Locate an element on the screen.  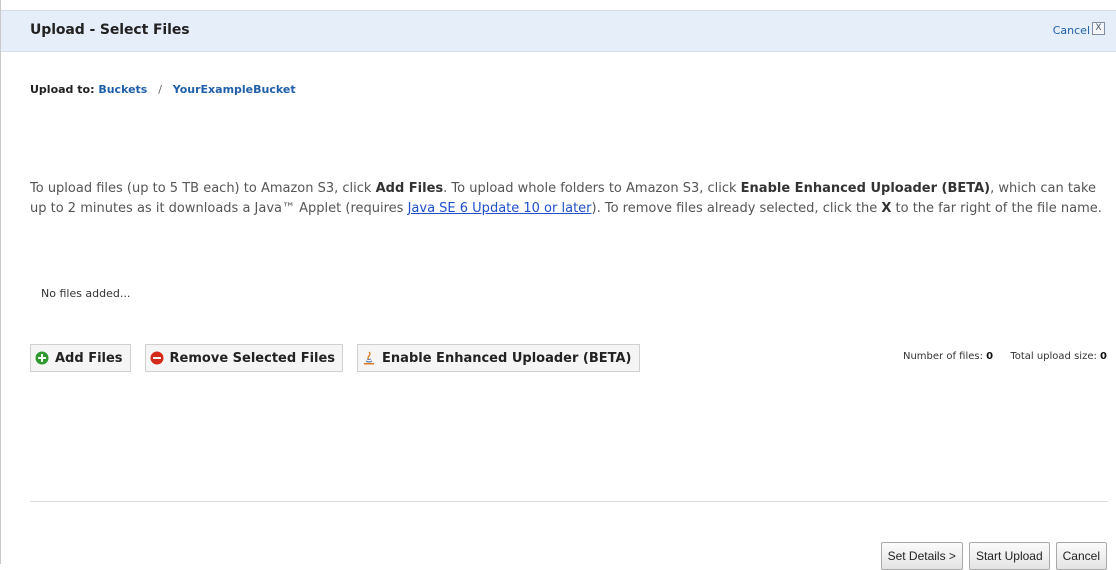
add-files-button: Add Files is located at coordinates (80, 358).